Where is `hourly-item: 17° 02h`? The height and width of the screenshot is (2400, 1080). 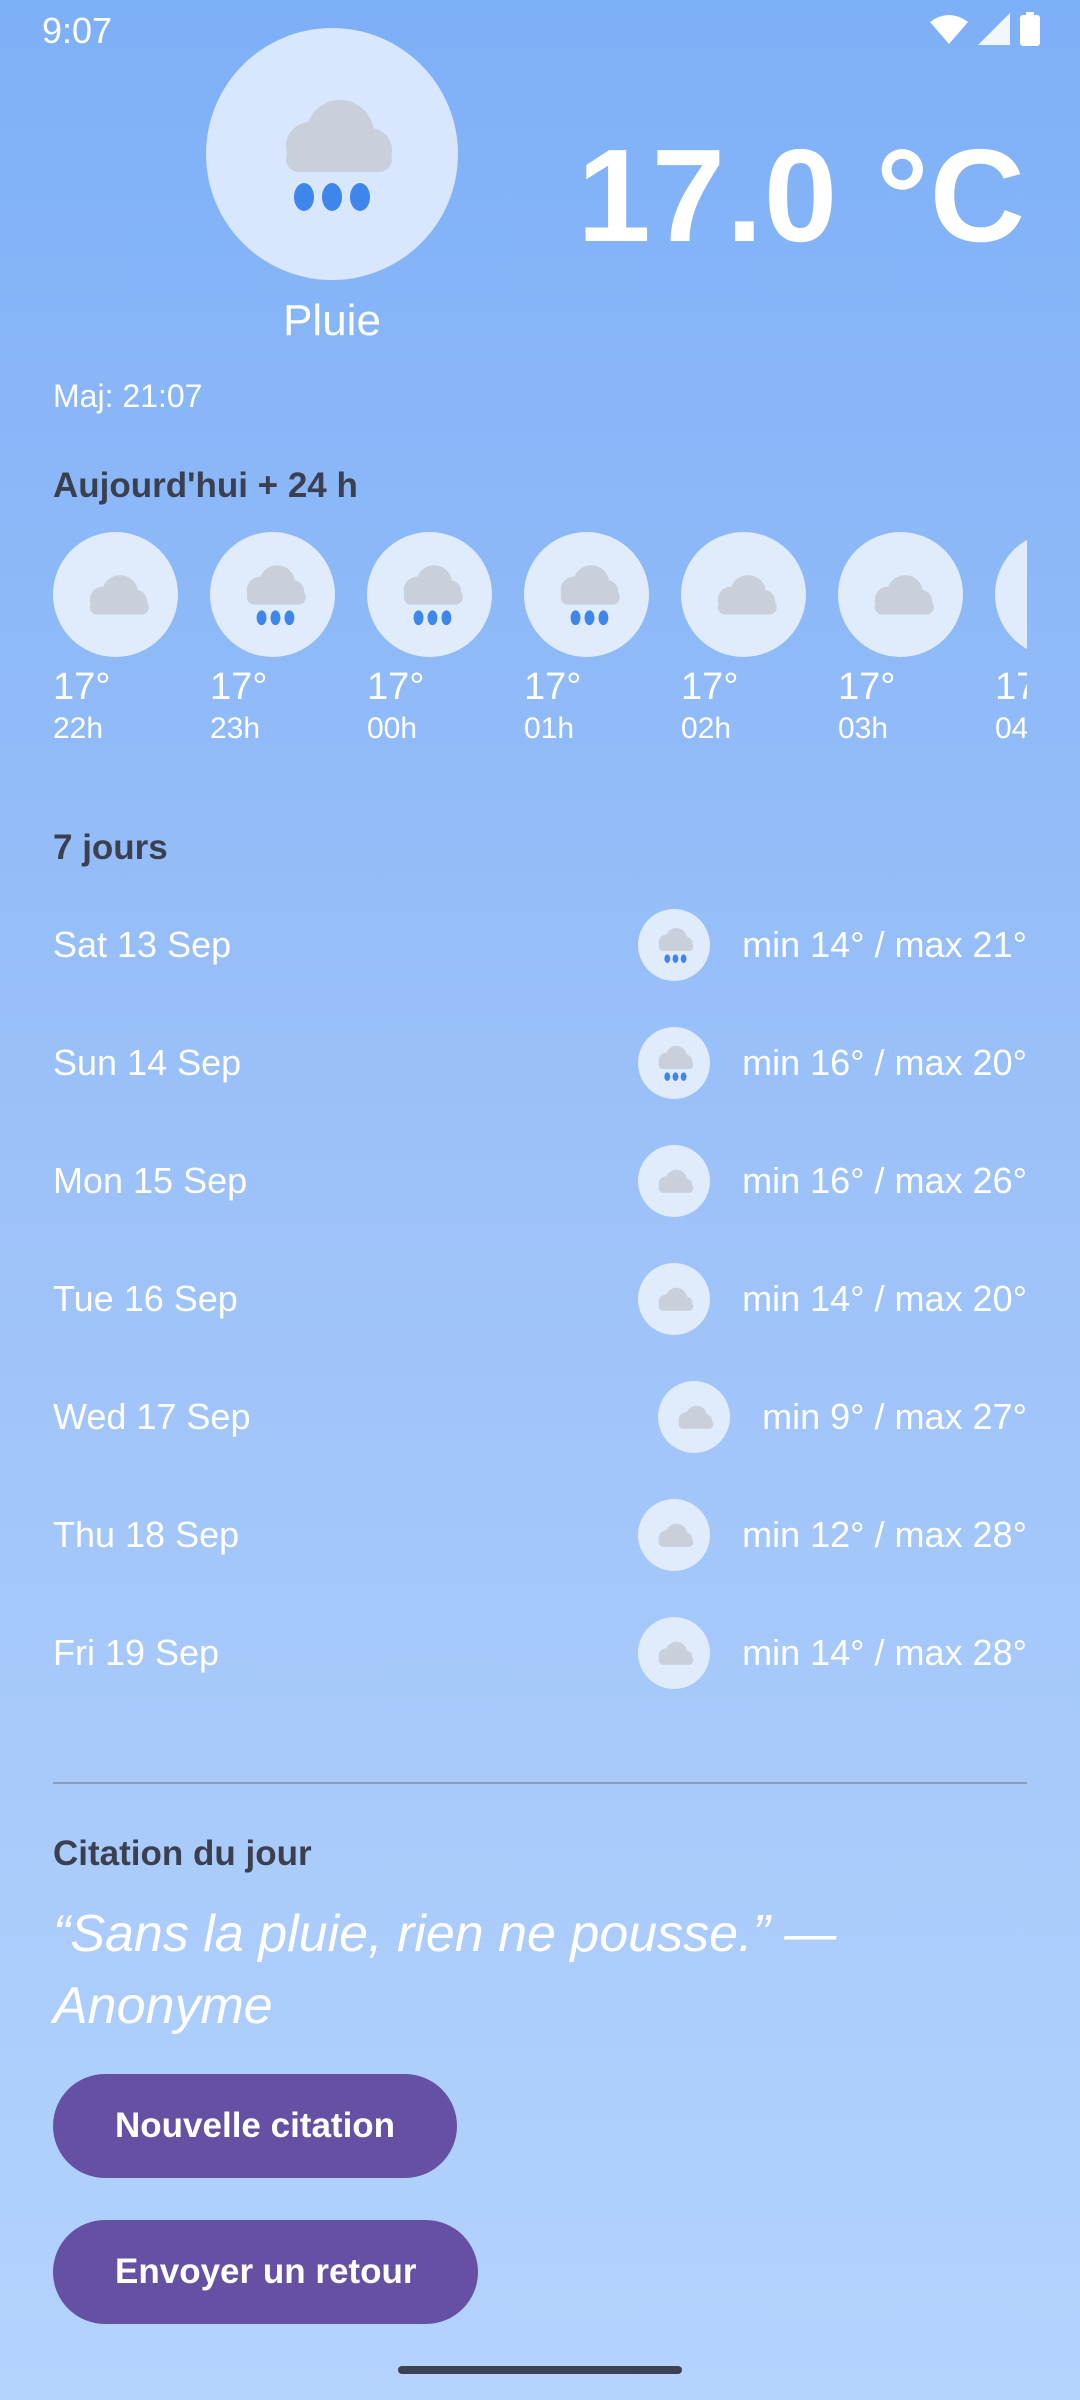
hourly-item: 17° 02h is located at coordinates (743, 647).